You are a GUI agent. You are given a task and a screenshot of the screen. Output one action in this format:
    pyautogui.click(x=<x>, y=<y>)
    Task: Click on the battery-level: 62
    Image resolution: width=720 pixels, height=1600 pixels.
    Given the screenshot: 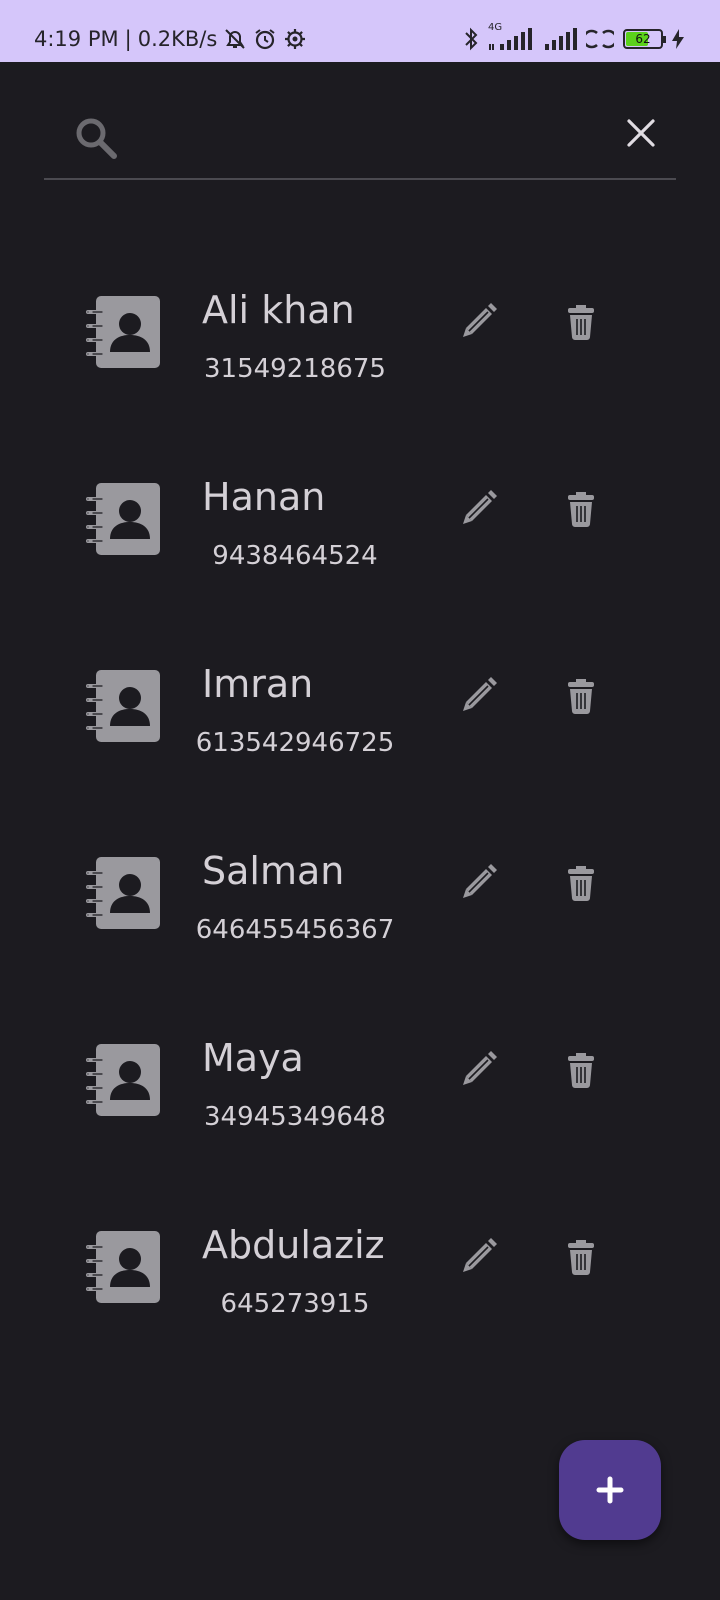 What is the action you would take?
    pyautogui.click(x=643, y=39)
    